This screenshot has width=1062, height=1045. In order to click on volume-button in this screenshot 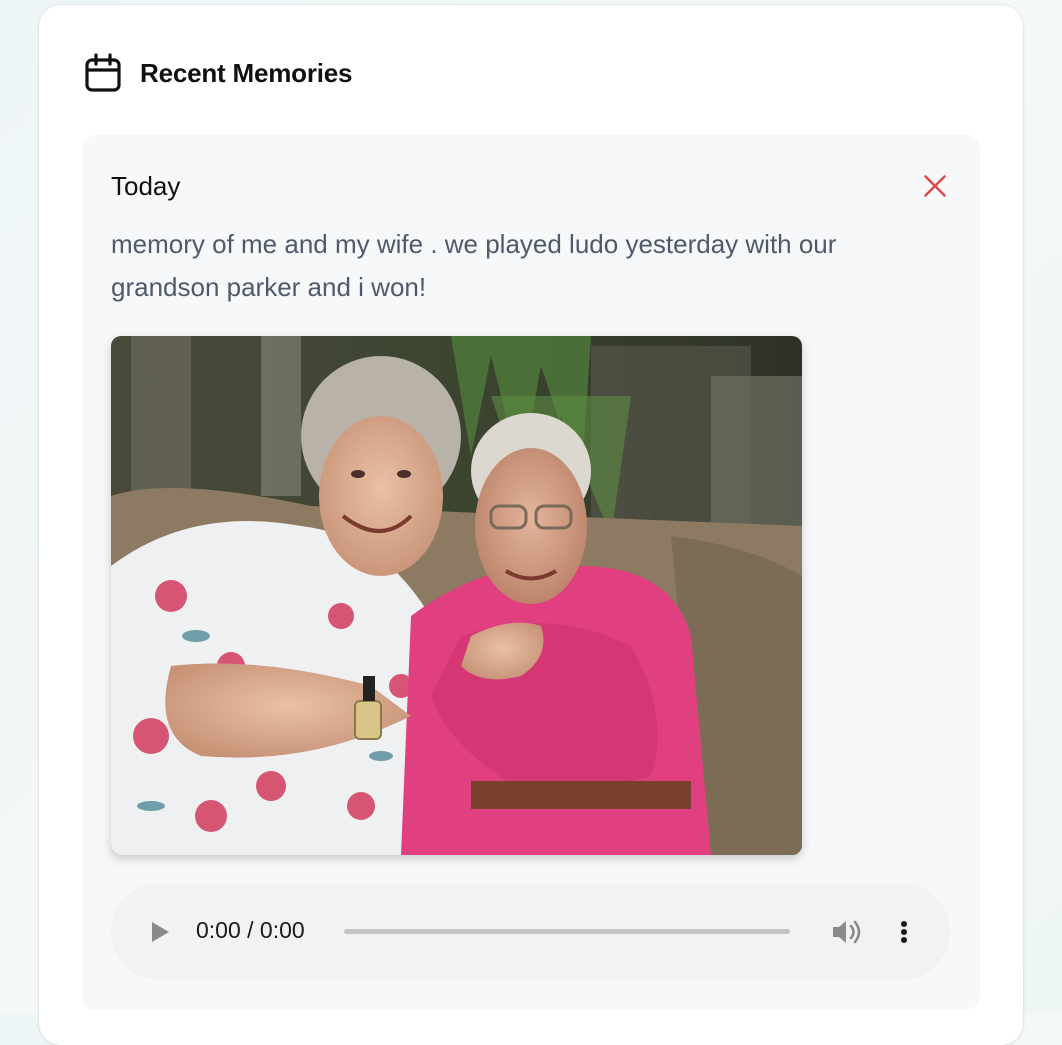, I will do `click(847, 932)`.